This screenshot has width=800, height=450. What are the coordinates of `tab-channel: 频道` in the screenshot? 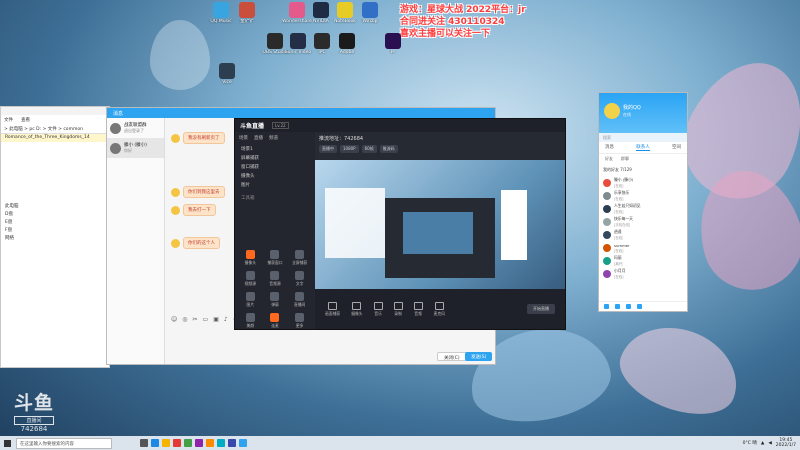 It's located at (273, 138).